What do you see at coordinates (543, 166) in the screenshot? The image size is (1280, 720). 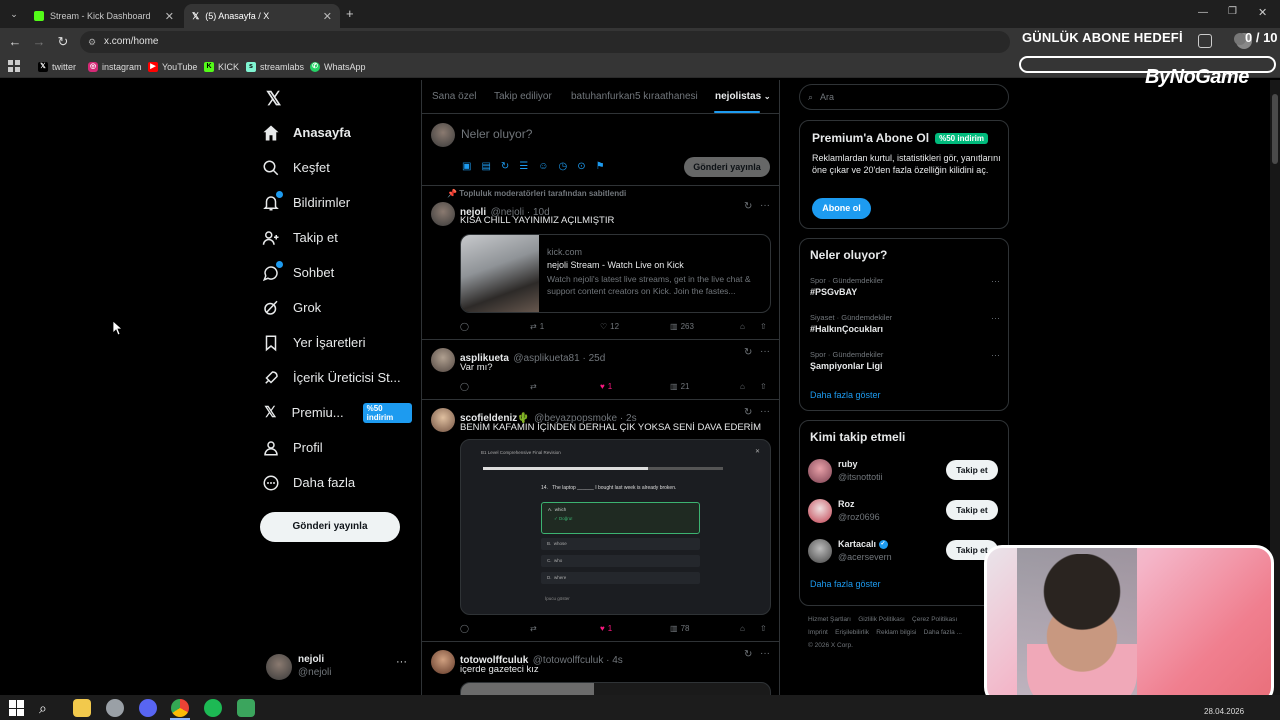 I see `emoji-icon: ☺` at bounding box center [543, 166].